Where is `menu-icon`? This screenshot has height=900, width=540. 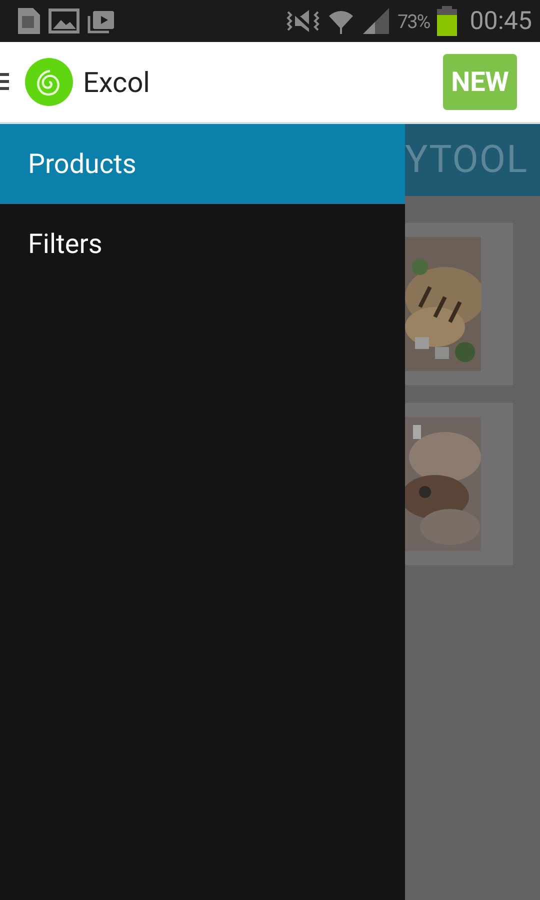
menu-icon is located at coordinates (4, 82).